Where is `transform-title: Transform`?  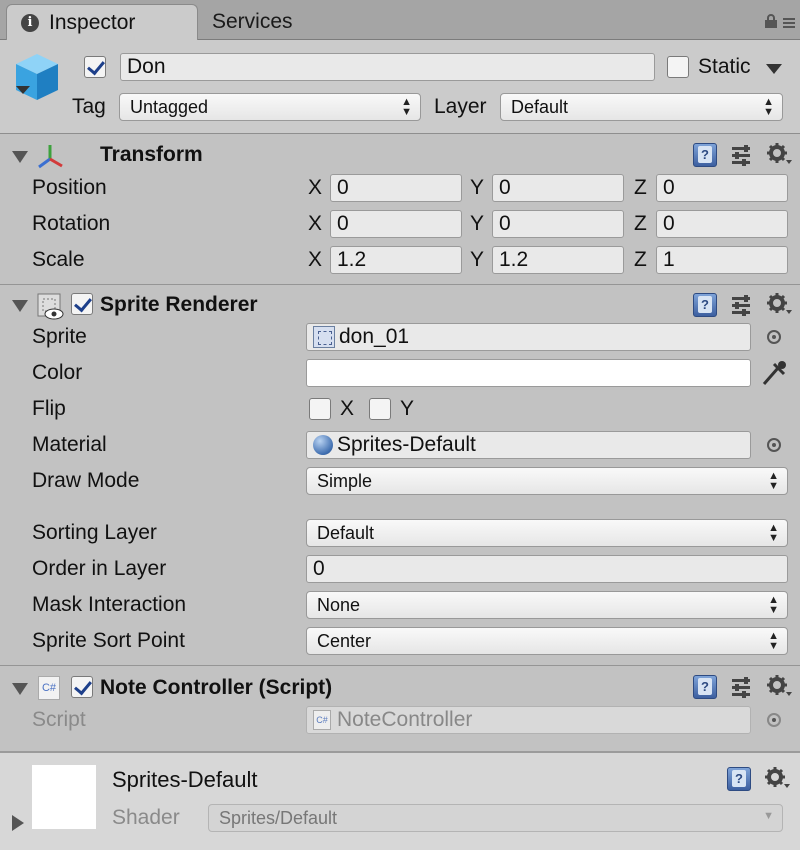 transform-title: Transform is located at coordinates (151, 154).